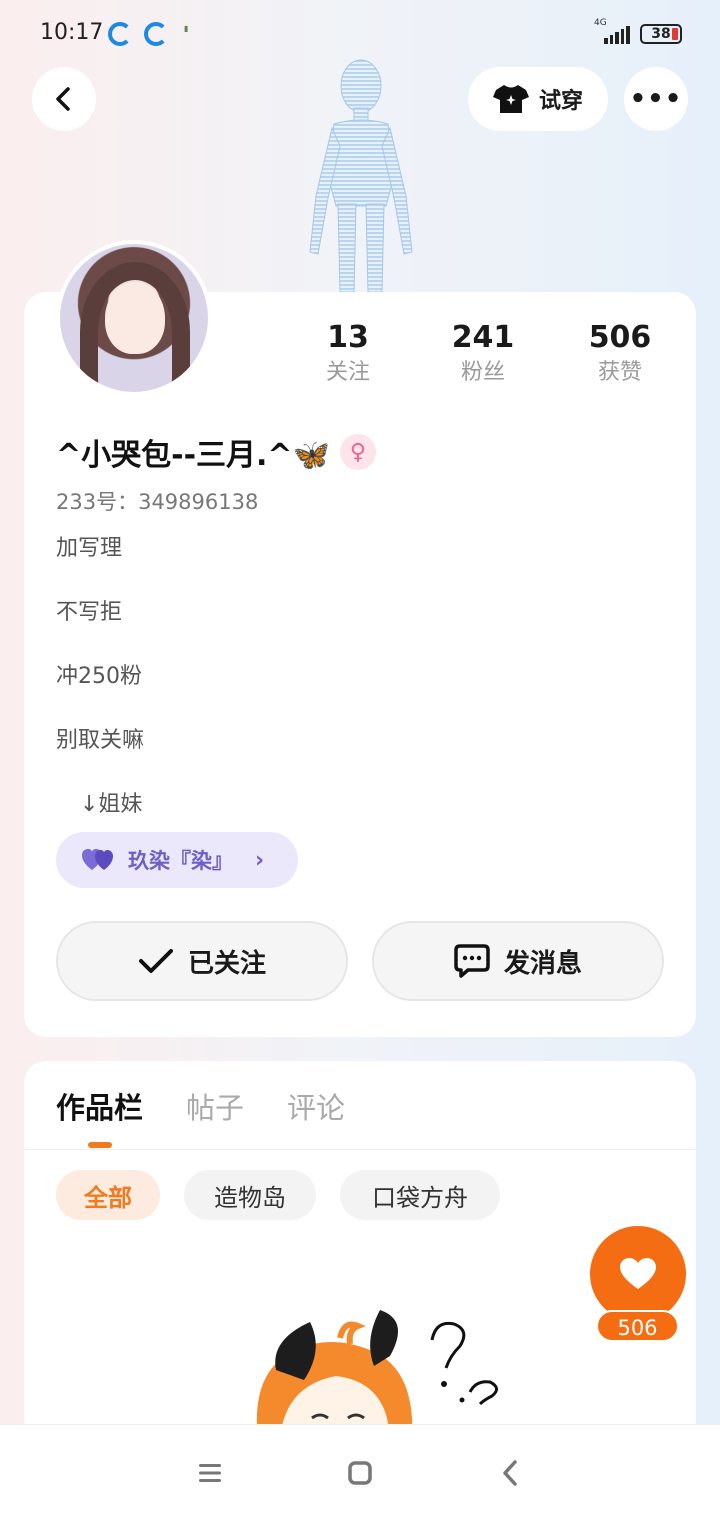  I want to click on try-on-button: 试穿, so click(538, 99).